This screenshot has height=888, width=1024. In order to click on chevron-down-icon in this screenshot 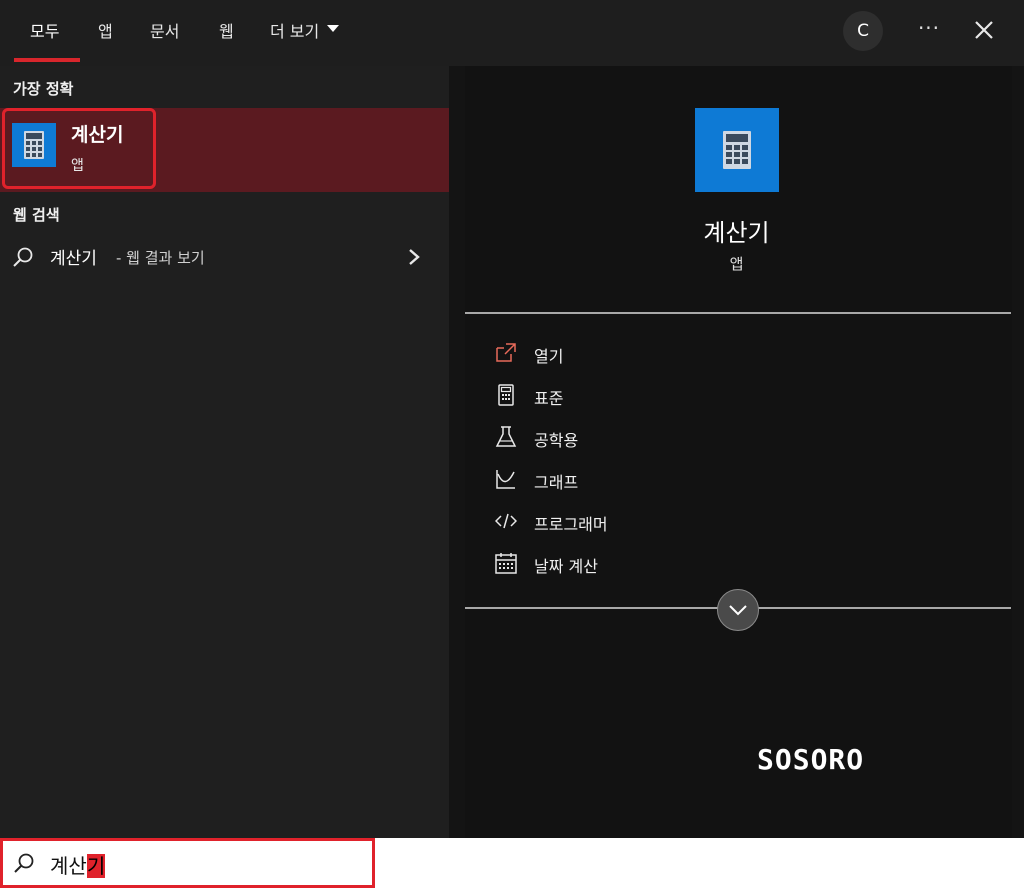, I will do `click(738, 610)`.